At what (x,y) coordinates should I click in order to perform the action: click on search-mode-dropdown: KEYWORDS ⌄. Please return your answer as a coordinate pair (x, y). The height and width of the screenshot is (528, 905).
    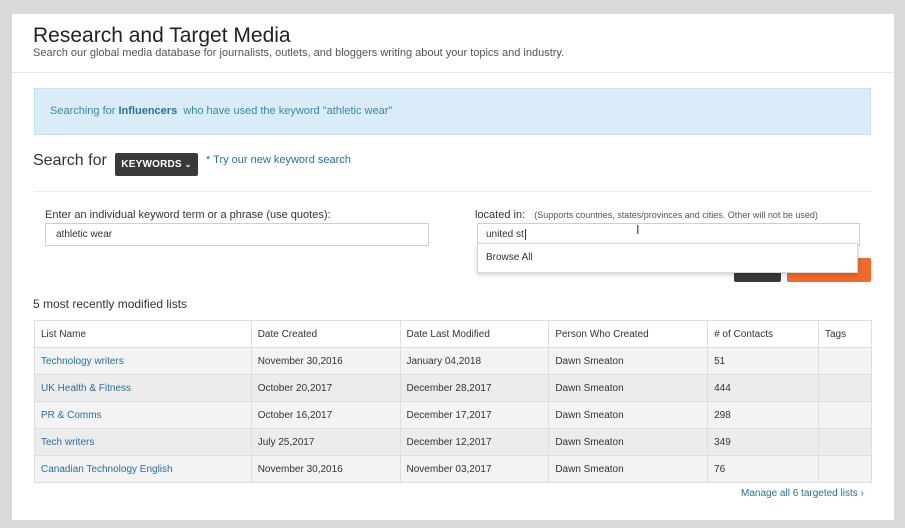
    Looking at the image, I should click on (156, 164).